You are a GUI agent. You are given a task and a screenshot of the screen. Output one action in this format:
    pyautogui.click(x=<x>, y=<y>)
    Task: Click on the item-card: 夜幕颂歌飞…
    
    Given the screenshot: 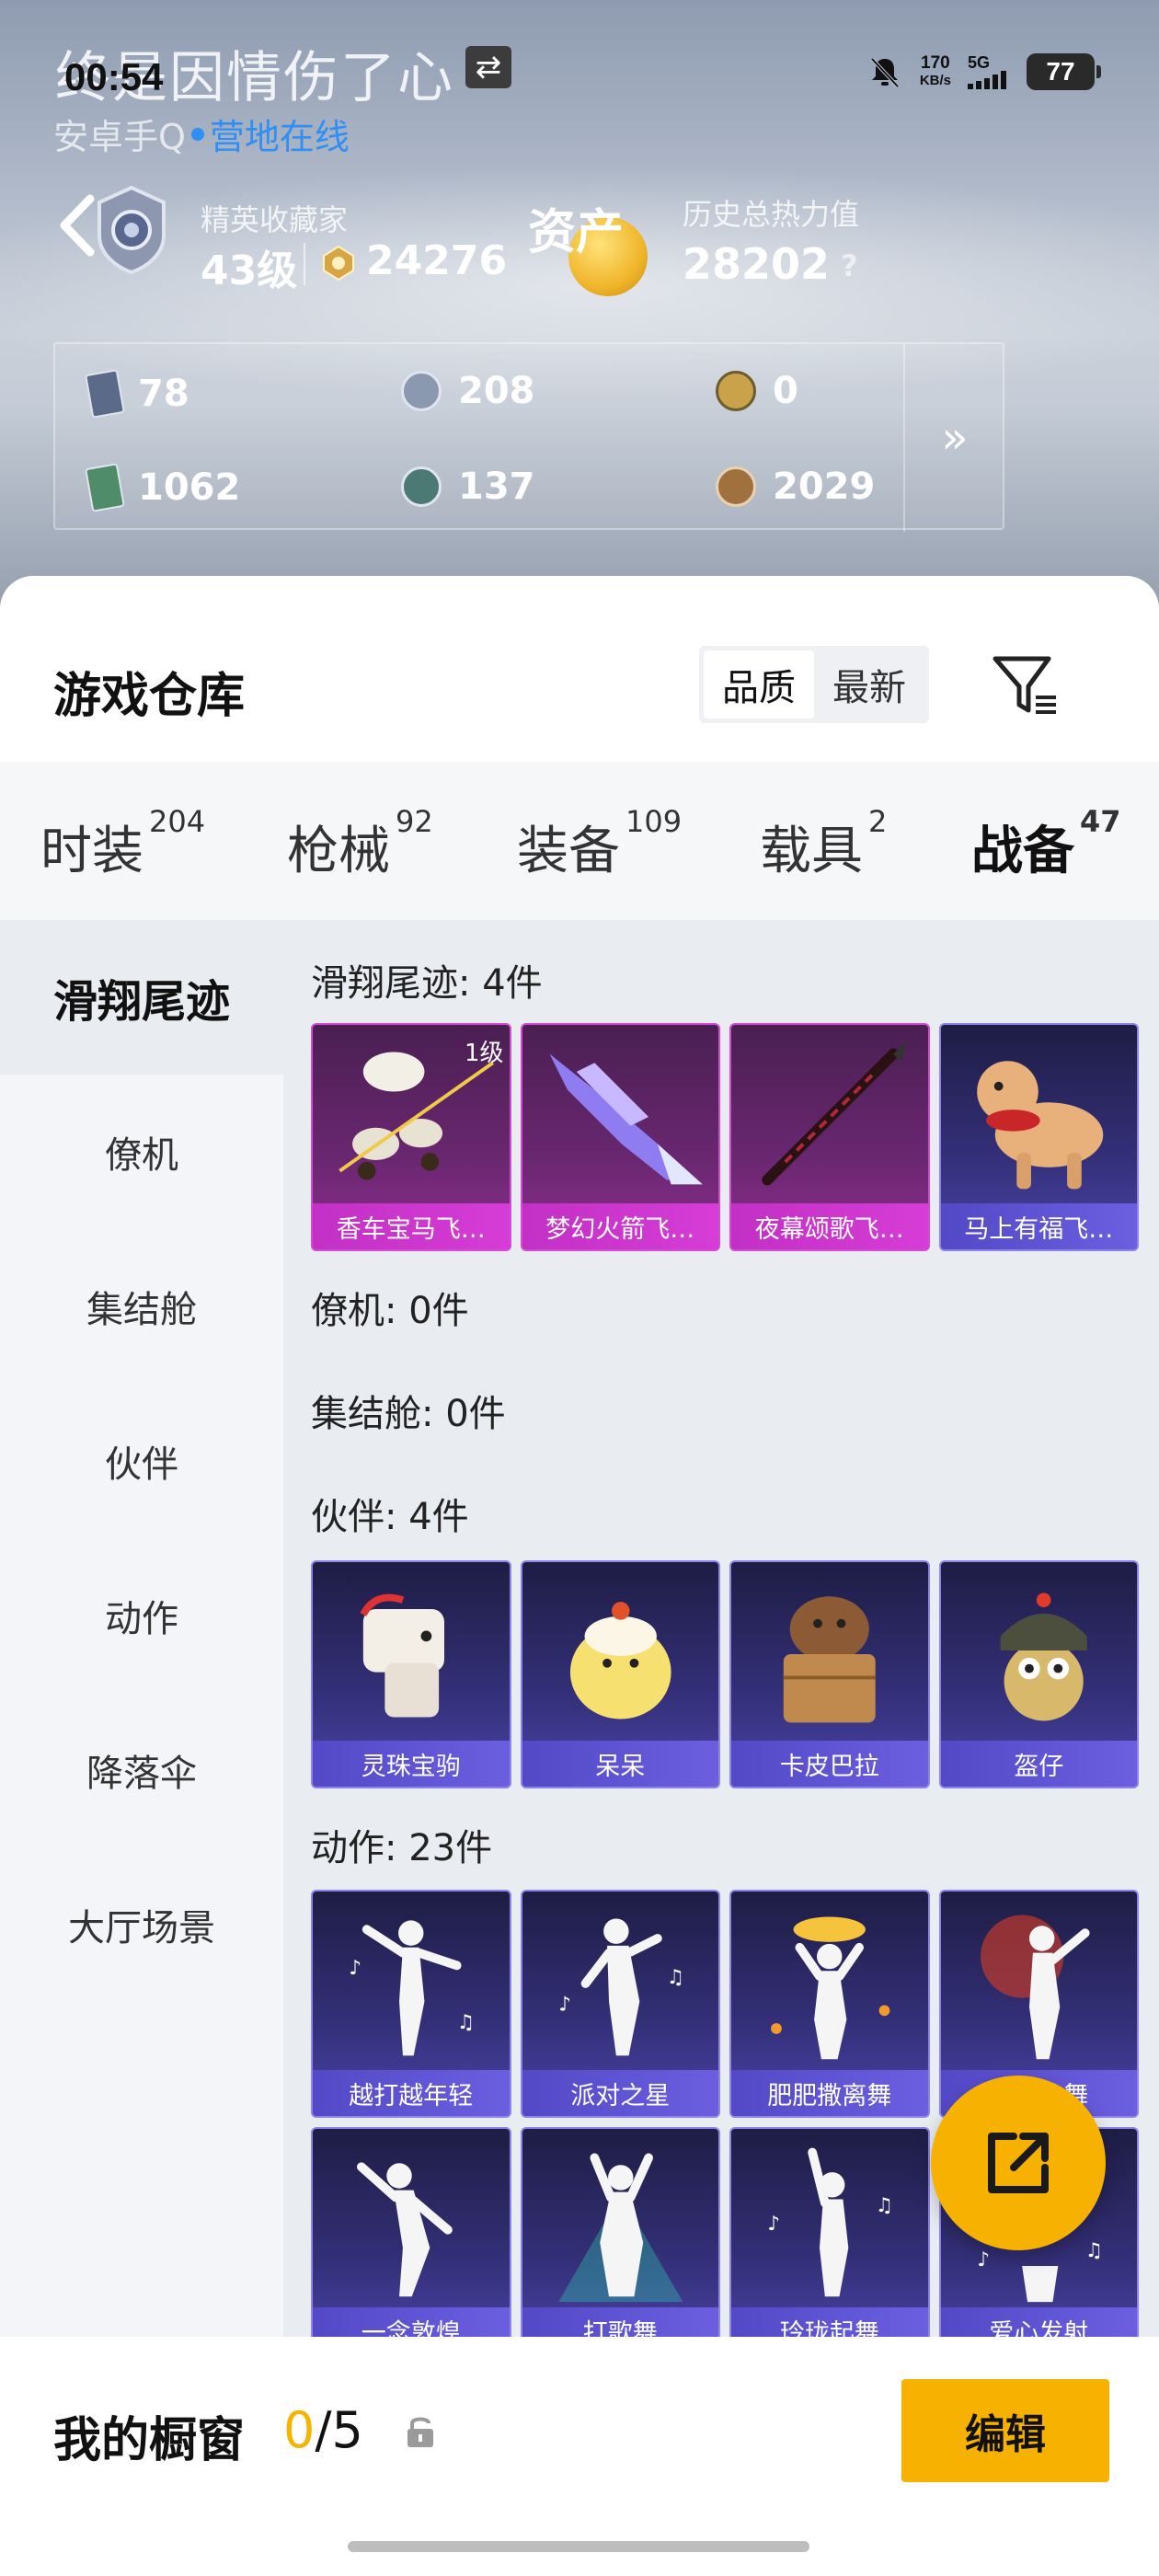 What is the action you would take?
    pyautogui.click(x=829, y=1137)
    